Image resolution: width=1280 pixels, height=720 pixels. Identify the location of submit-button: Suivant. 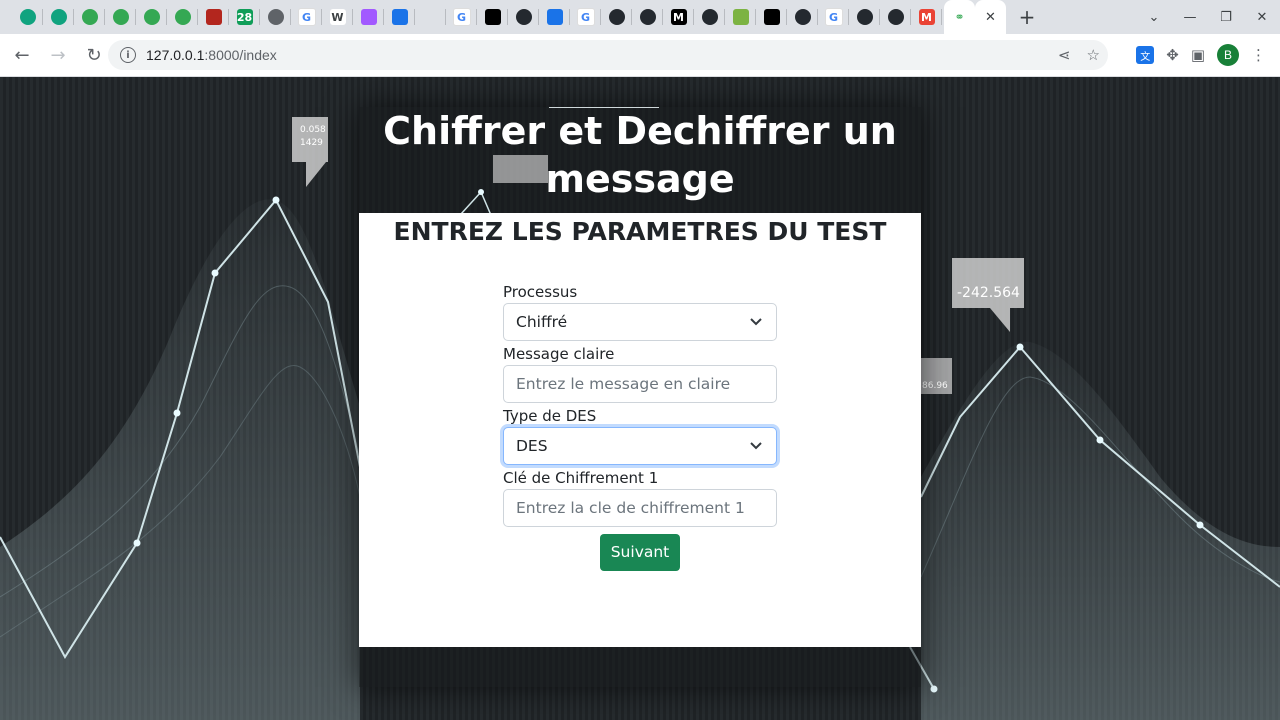
(640, 552).